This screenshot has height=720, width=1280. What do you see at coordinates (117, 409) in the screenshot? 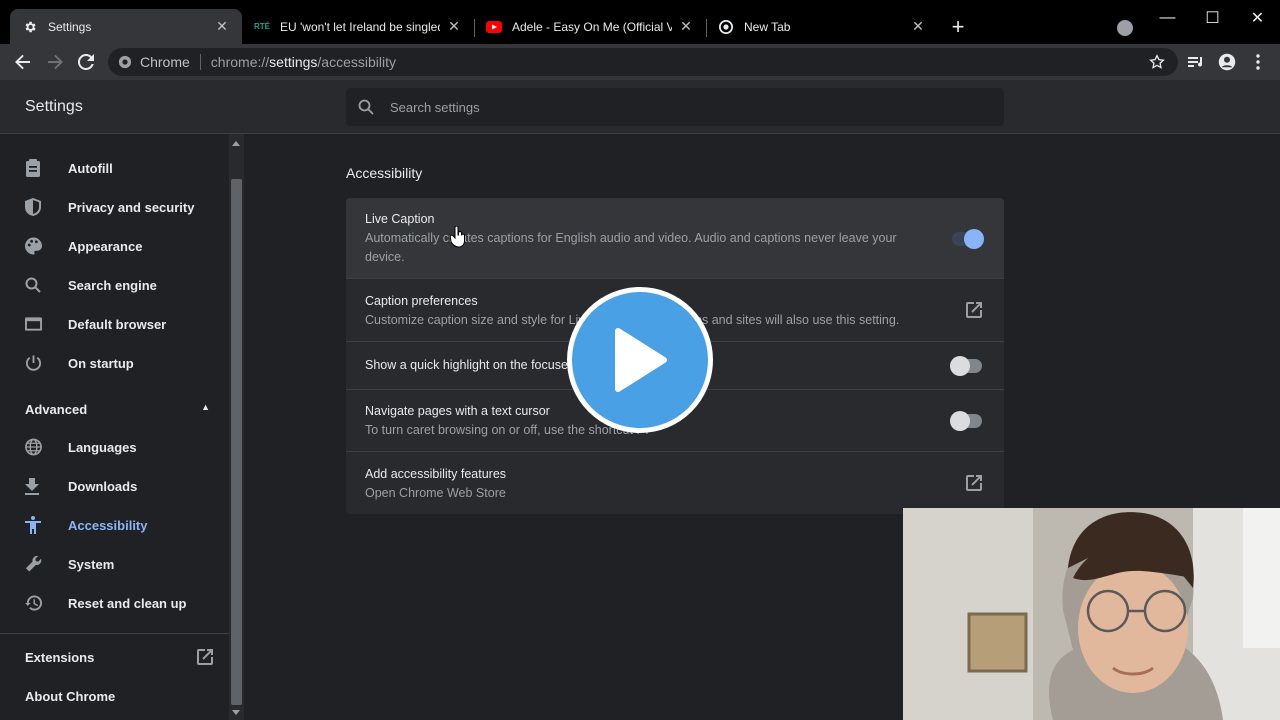
I see `advanced-toggle: Advanced ▲` at bounding box center [117, 409].